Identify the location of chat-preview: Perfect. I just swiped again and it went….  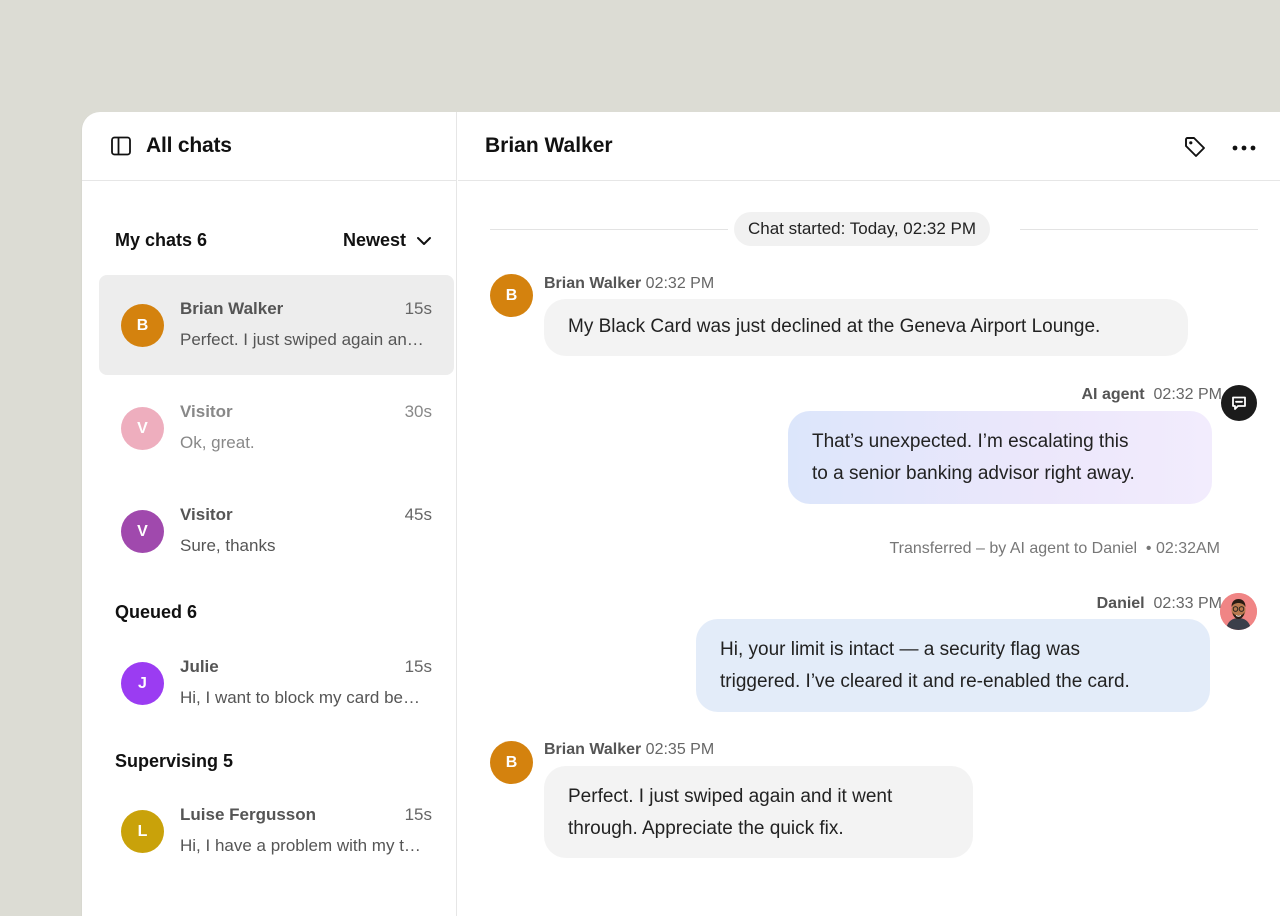
(302, 339).